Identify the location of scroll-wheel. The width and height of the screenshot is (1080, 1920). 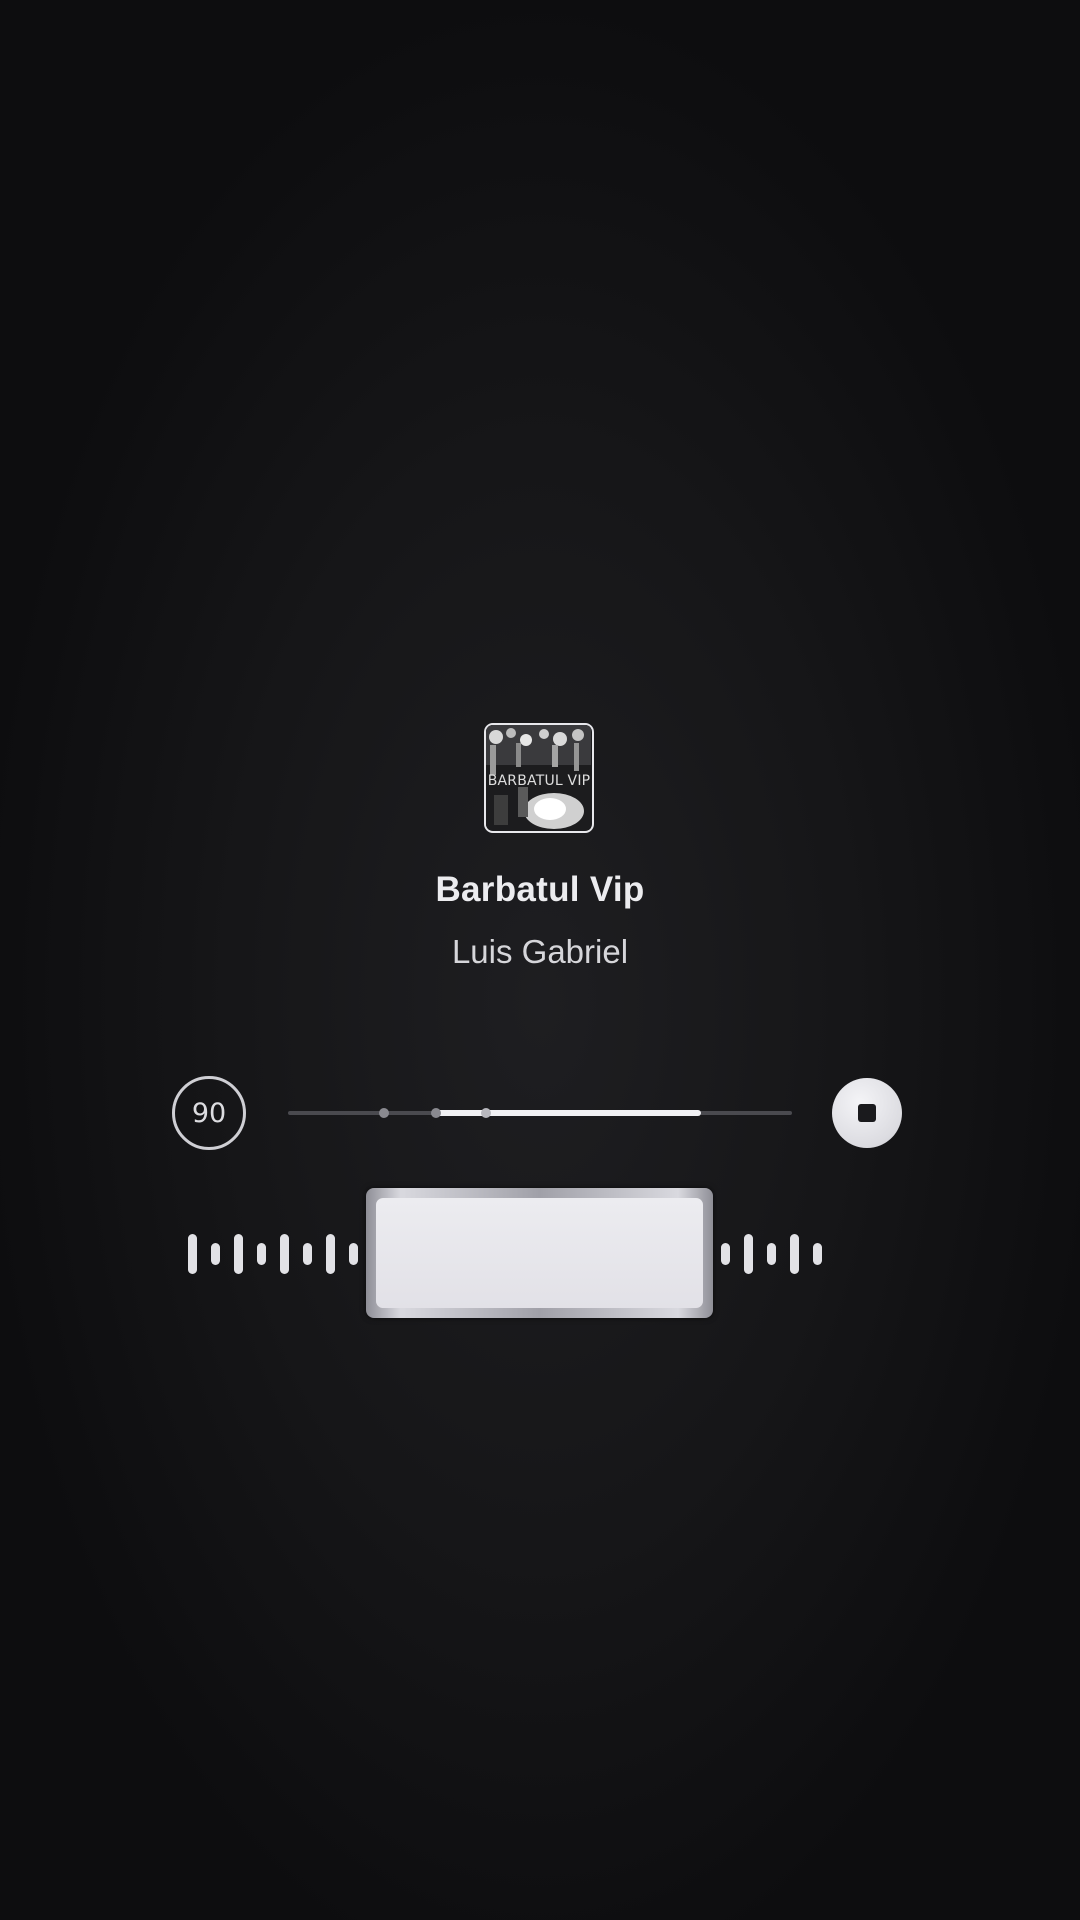
(539, 1253).